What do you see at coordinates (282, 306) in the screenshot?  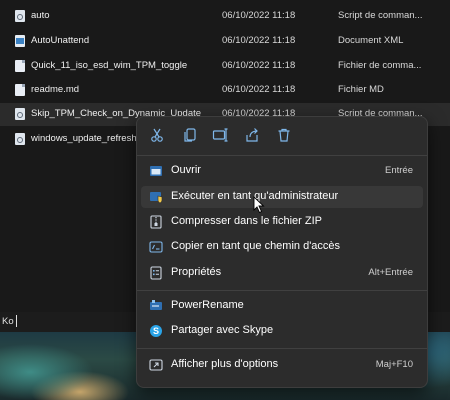 I see `menu-item-powerrename: PowerRename` at bounding box center [282, 306].